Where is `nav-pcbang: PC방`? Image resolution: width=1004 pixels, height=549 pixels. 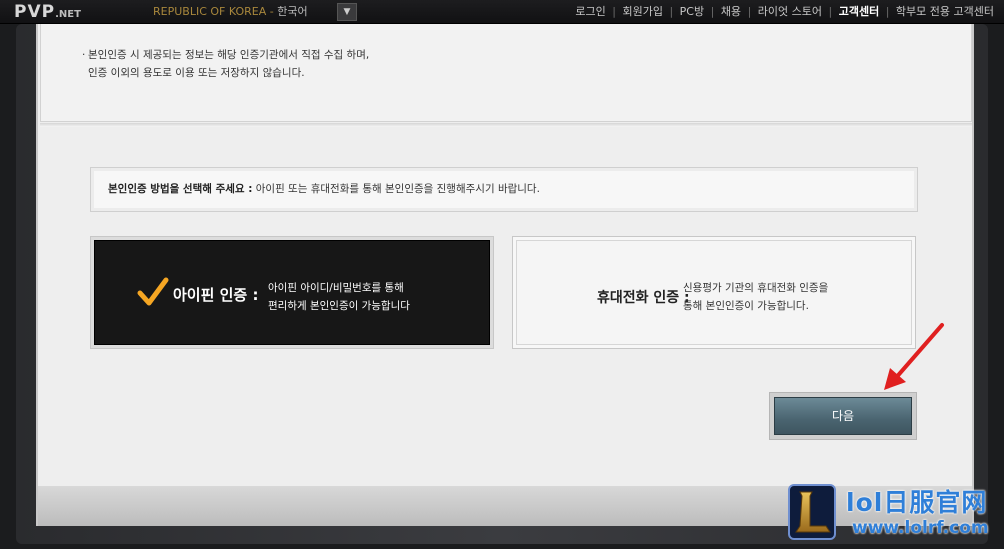
nav-pcbang: PC방 is located at coordinates (692, 11).